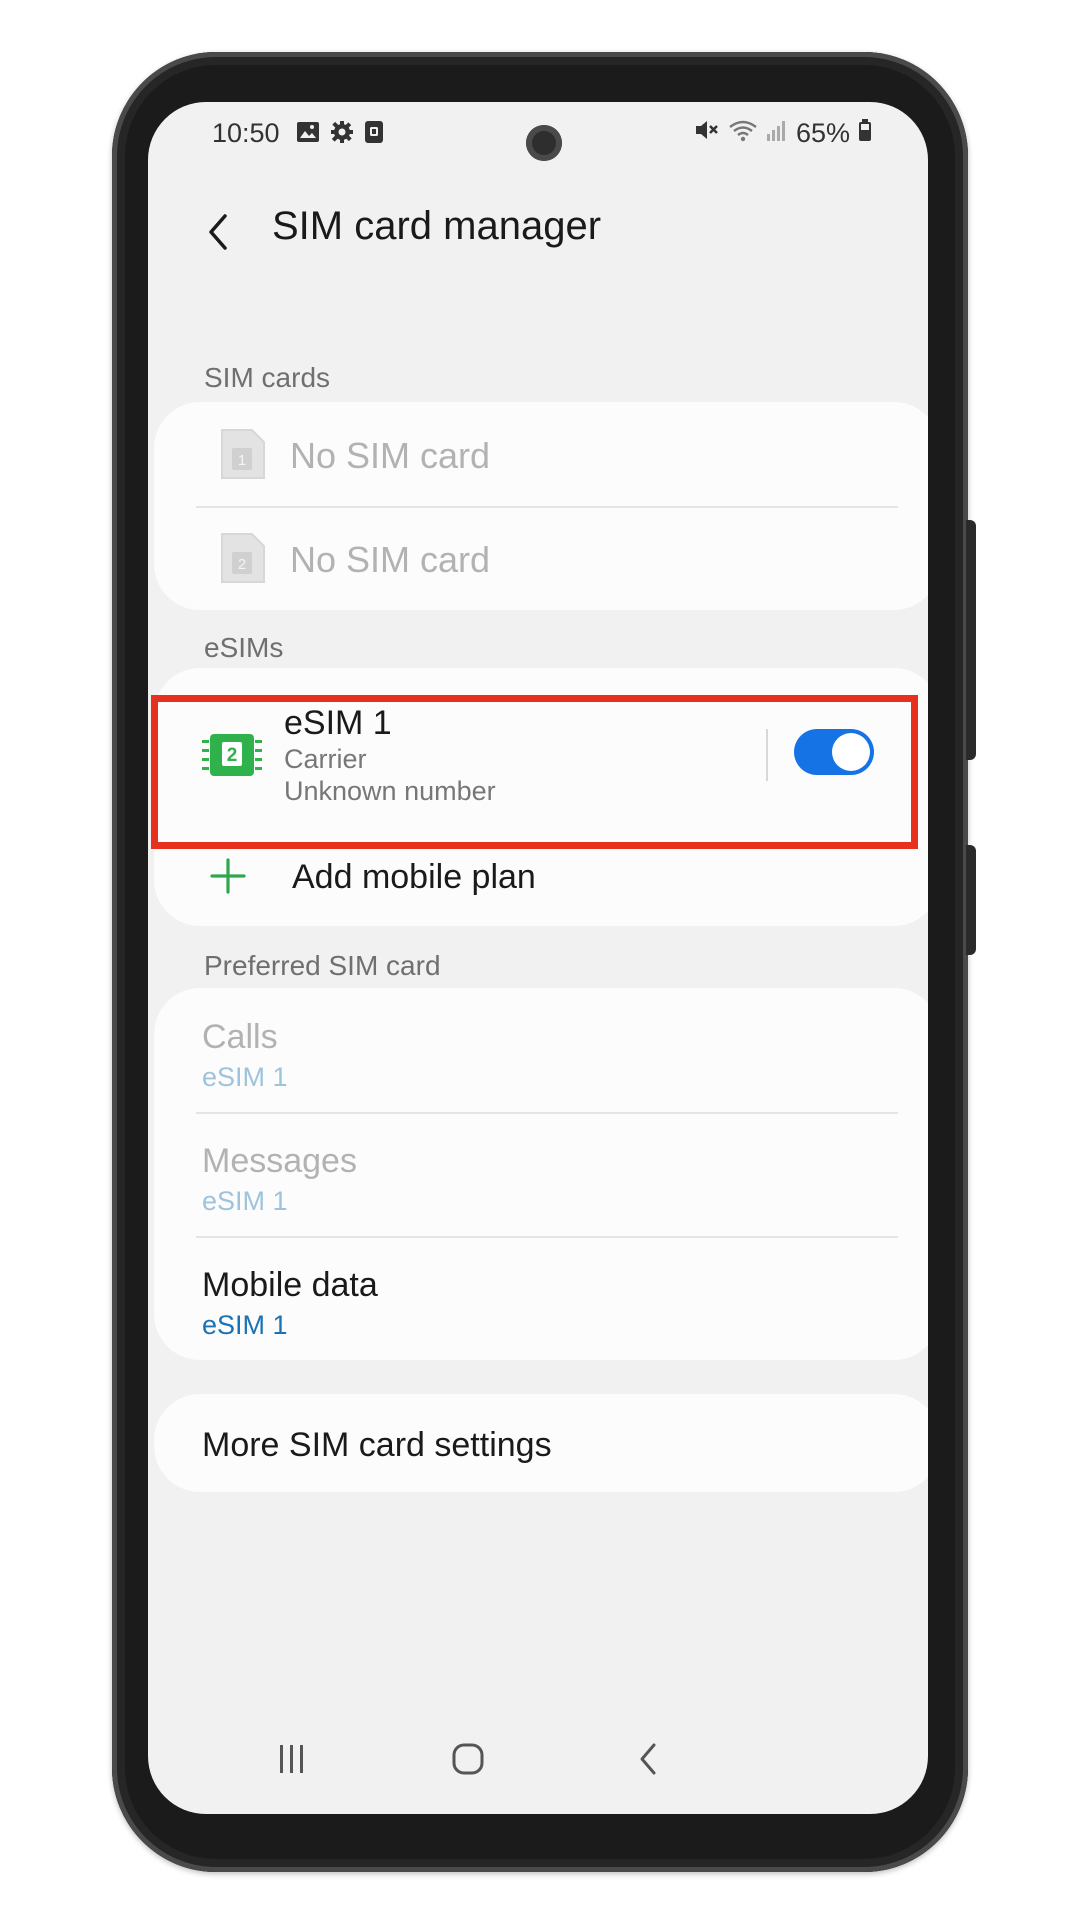  Describe the element at coordinates (245, 1325) in the screenshot. I see `mobile-data-value: eSIM 1` at that location.